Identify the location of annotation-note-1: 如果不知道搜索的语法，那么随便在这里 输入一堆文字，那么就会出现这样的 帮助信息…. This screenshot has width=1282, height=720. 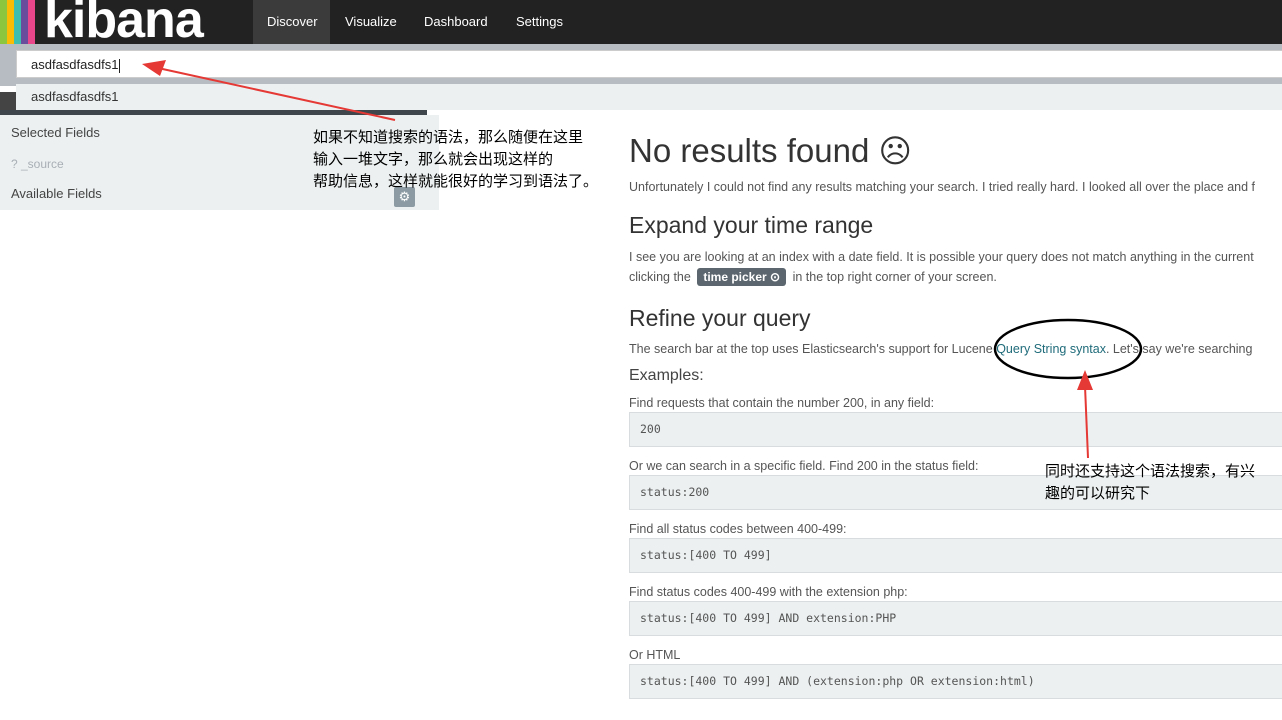
(456, 159).